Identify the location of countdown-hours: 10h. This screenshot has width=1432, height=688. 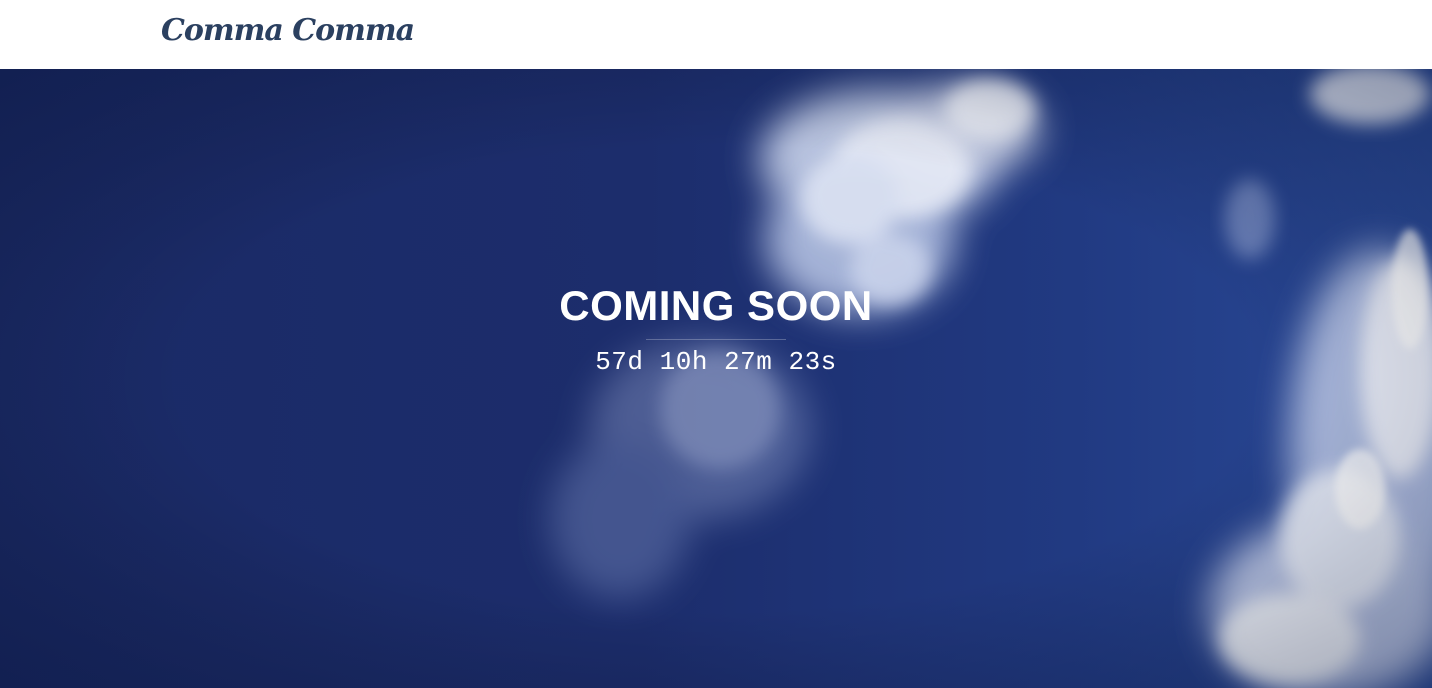
(683, 362).